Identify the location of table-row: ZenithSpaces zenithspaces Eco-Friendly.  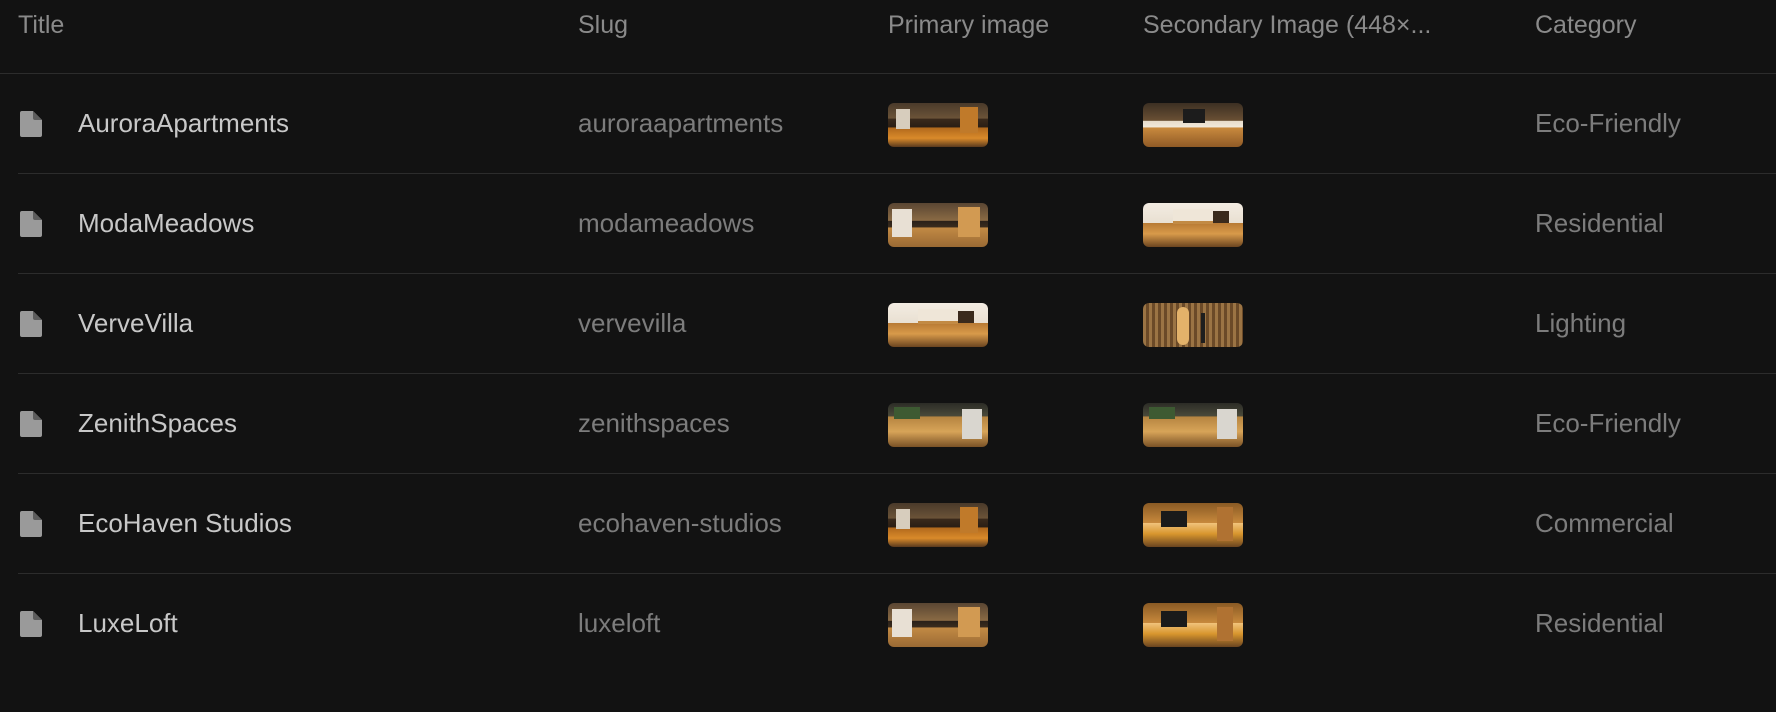
(897, 423).